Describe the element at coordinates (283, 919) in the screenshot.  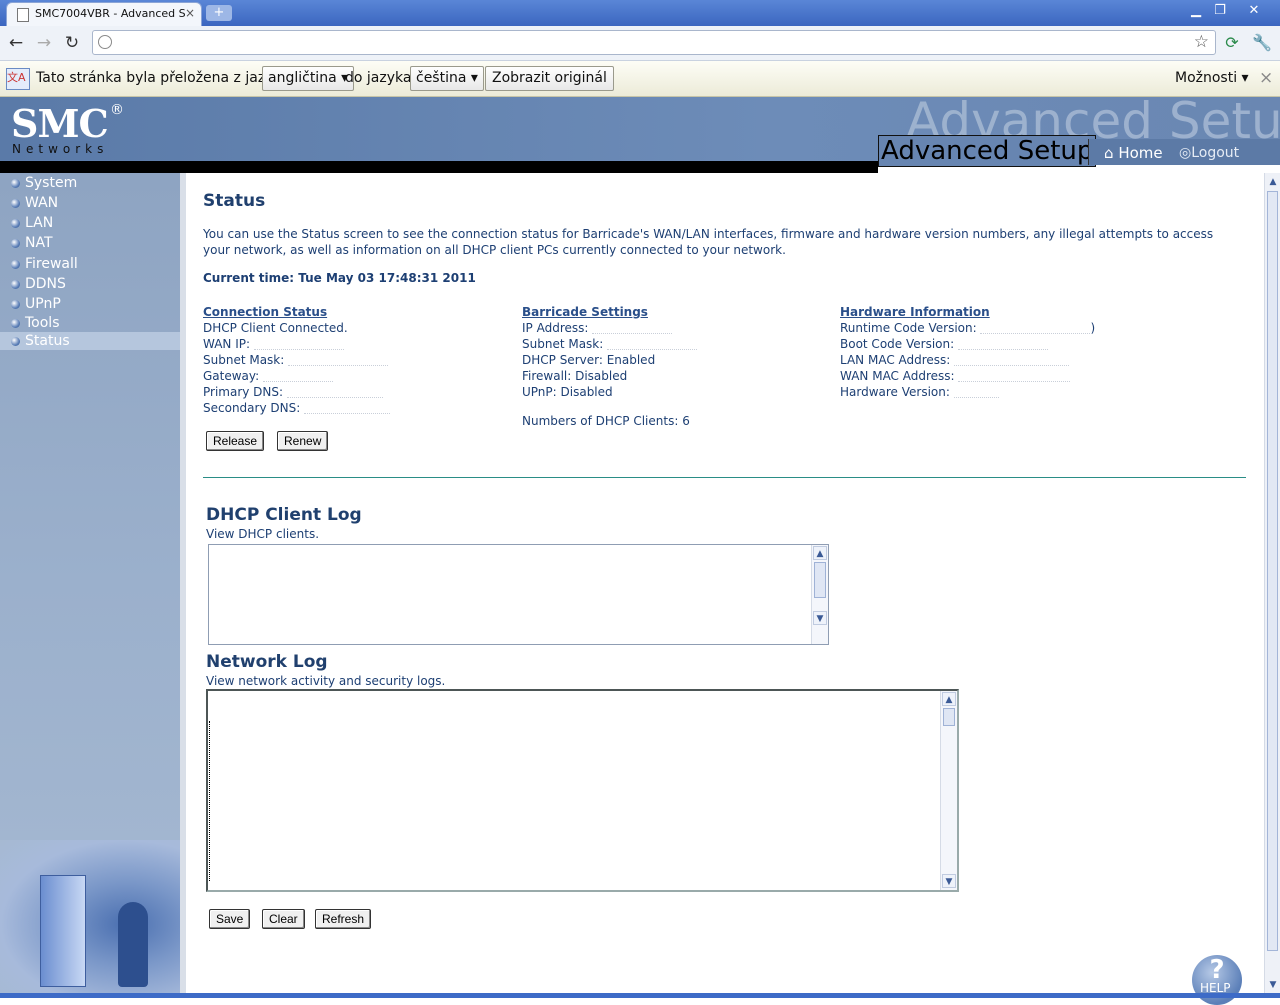
I see `clear-button: Clear` at that location.